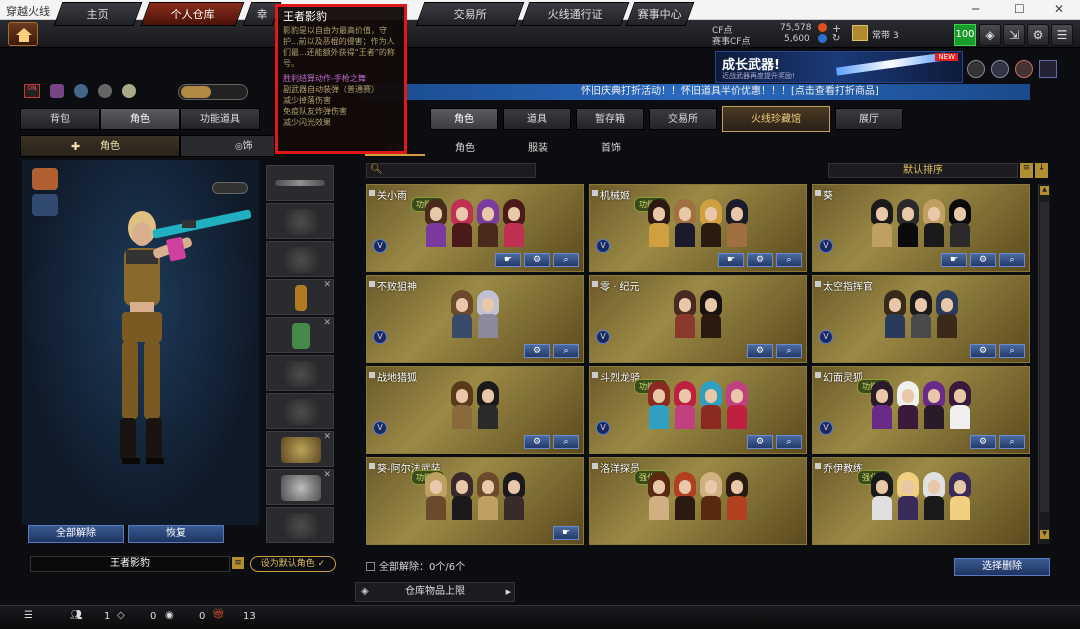 This screenshot has height=629, width=1080. What do you see at coordinates (698, 319) in the screenshot?
I see `character-card: 零 · 纪元 V ⚙ ⌕` at bounding box center [698, 319].